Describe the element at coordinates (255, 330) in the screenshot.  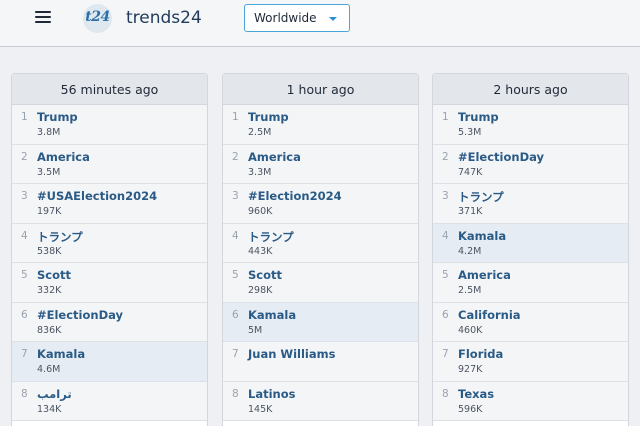
I see `tweet-count: 5M` at that location.